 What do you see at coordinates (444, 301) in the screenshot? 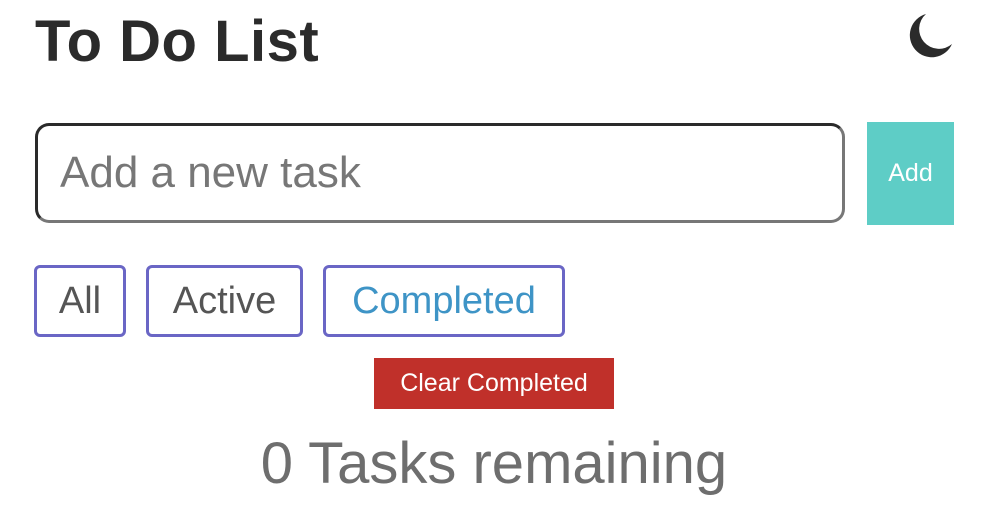
I see `filter-completed-button: Completed` at bounding box center [444, 301].